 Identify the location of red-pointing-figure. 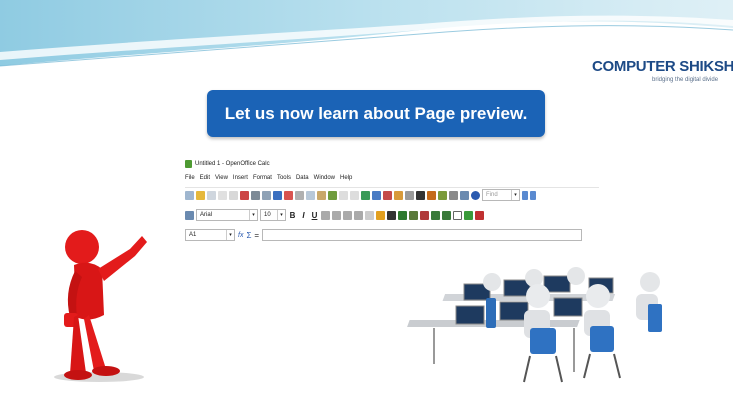
(100, 306).